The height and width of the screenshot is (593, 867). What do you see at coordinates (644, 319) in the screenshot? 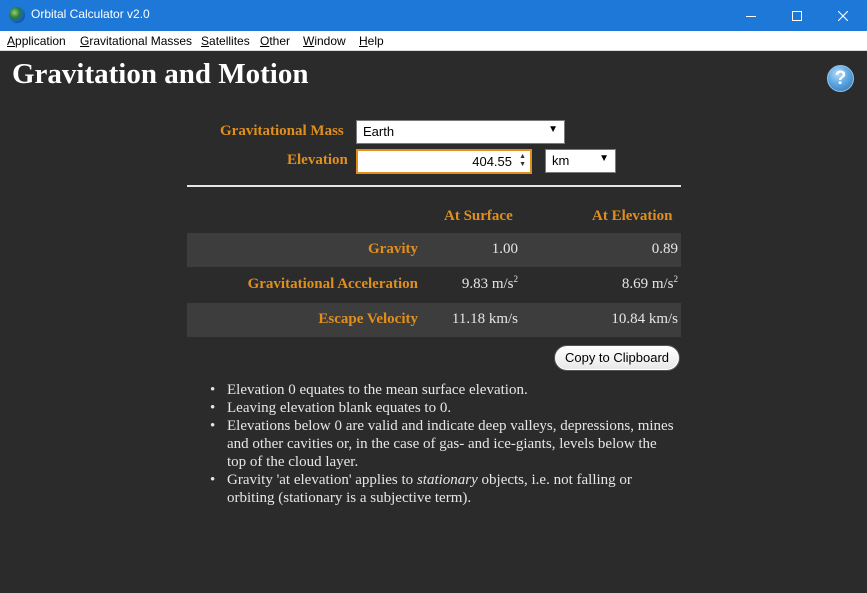
I see `escape-elevation-value: 10.84 km/s` at bounding box center [644, 319].